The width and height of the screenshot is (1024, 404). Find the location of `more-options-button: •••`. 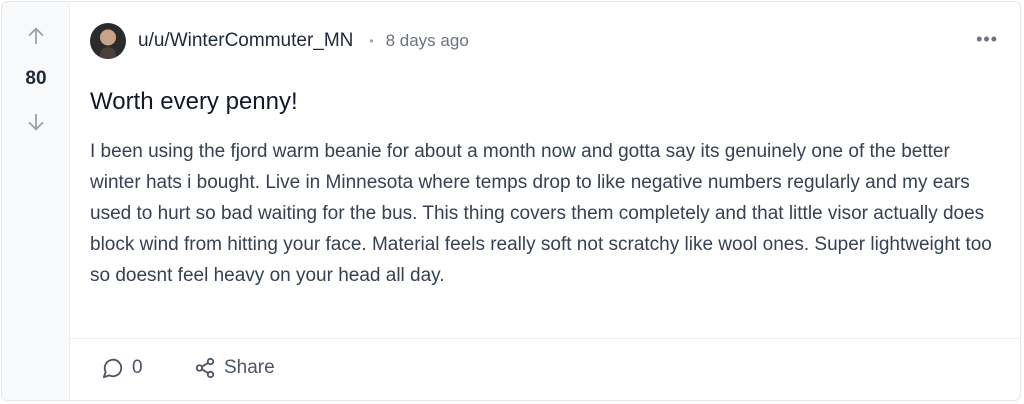

more-options-button: ••• is located at coordinates (987, 39).